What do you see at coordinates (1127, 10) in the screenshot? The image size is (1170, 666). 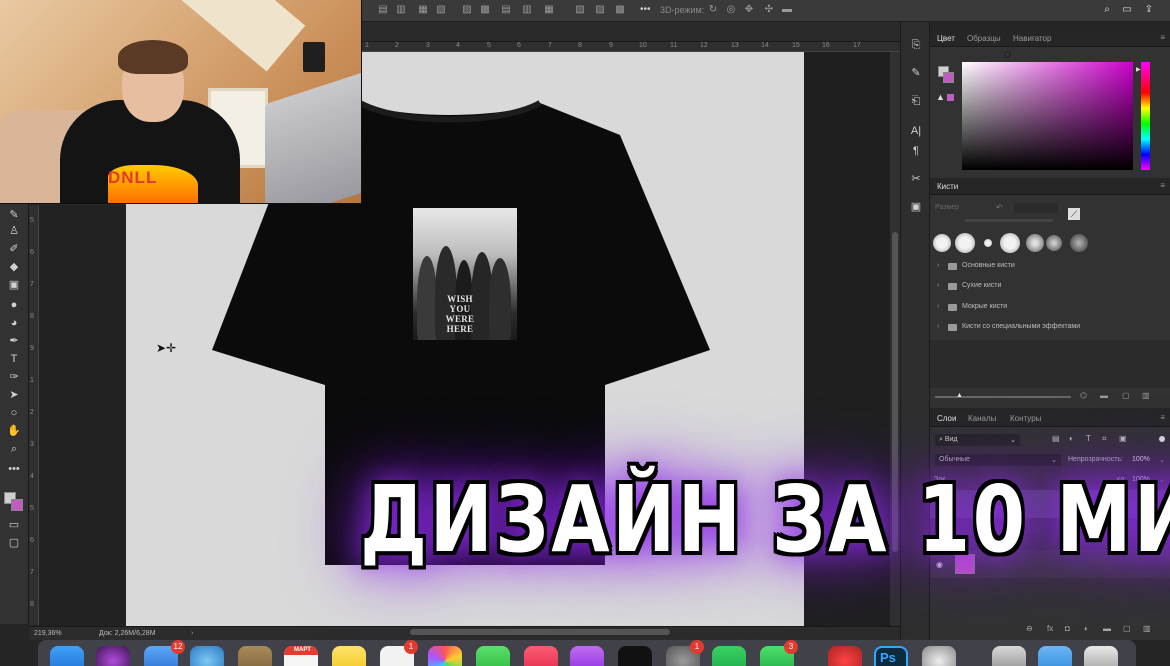 I see `workspace-icon: ▭` at bounding box center [1127, 10].